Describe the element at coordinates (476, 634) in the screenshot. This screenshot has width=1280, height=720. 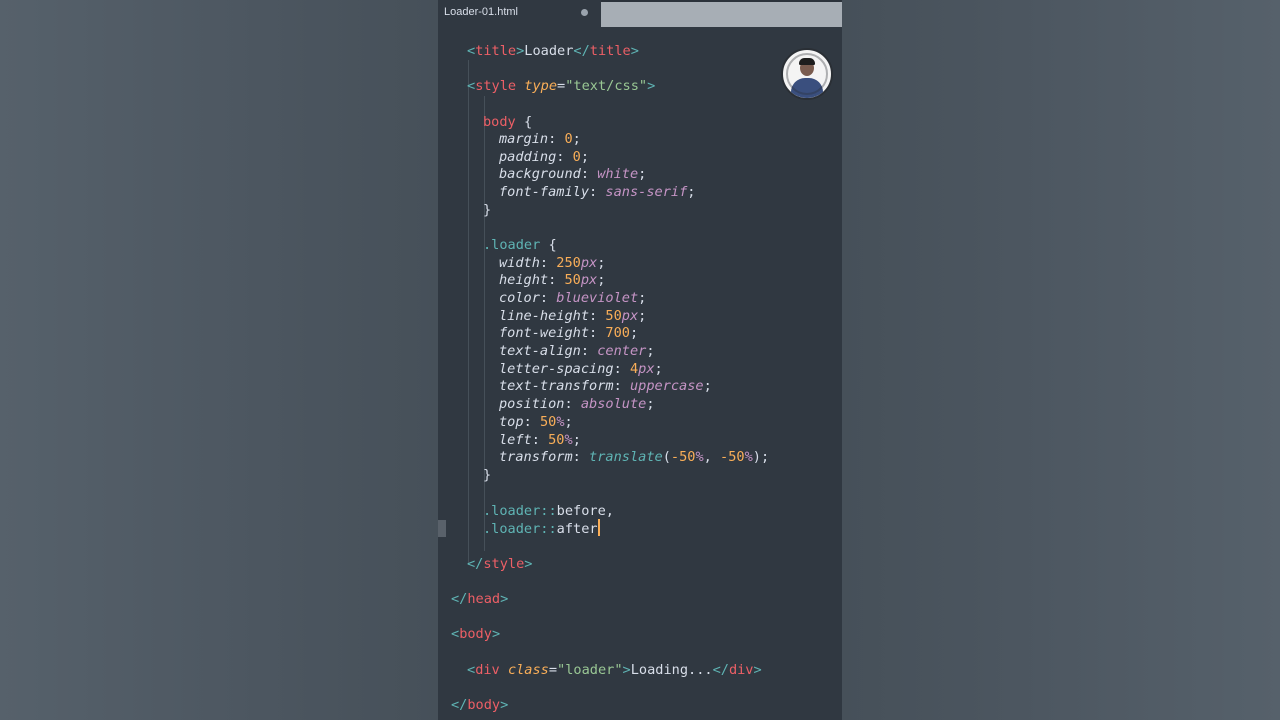
I see `code-line: <body>` at that location.